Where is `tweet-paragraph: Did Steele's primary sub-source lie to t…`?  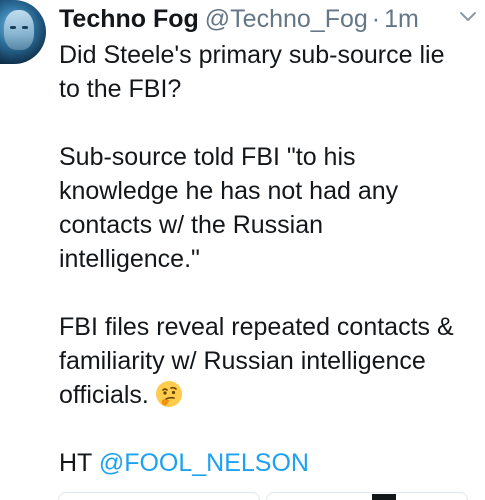
tweet-paragraph: Did Steele's primary sub-source lie to t… is located at coordinates (252, 72).